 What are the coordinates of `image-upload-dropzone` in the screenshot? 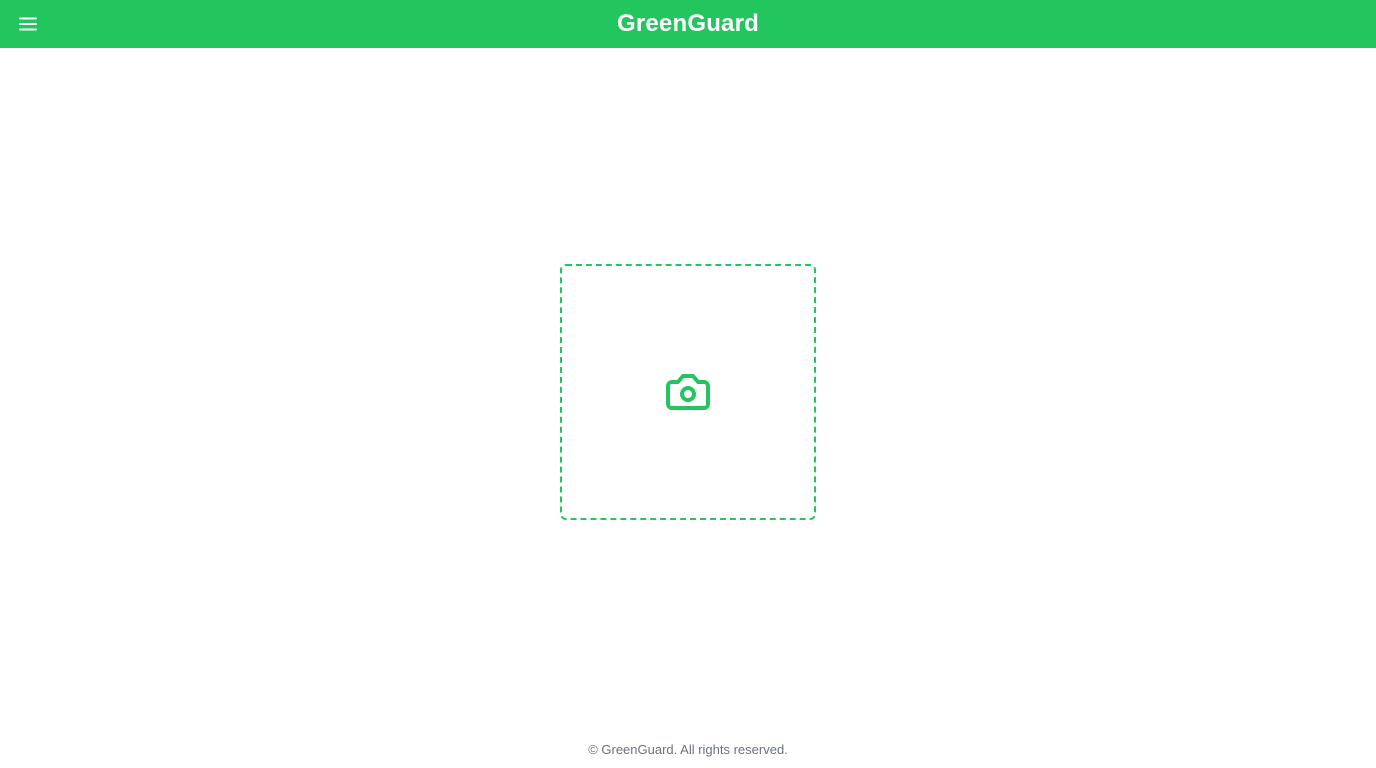 It's located at (688, 392).